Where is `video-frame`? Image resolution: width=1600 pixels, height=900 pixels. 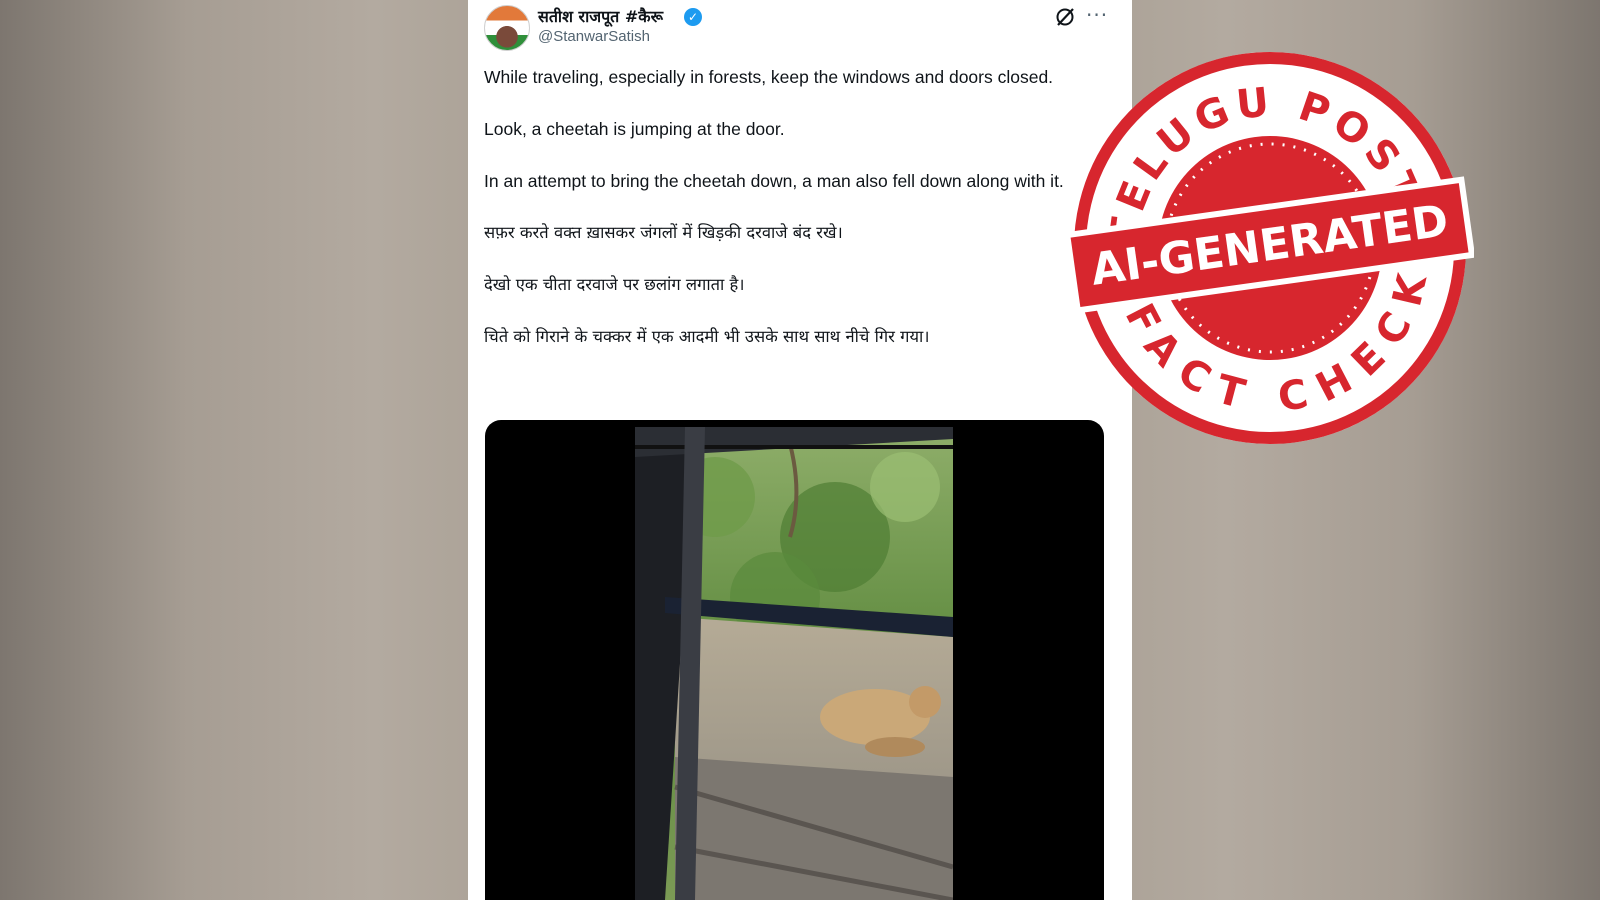
video-frame is located at coordinates (794, 663).